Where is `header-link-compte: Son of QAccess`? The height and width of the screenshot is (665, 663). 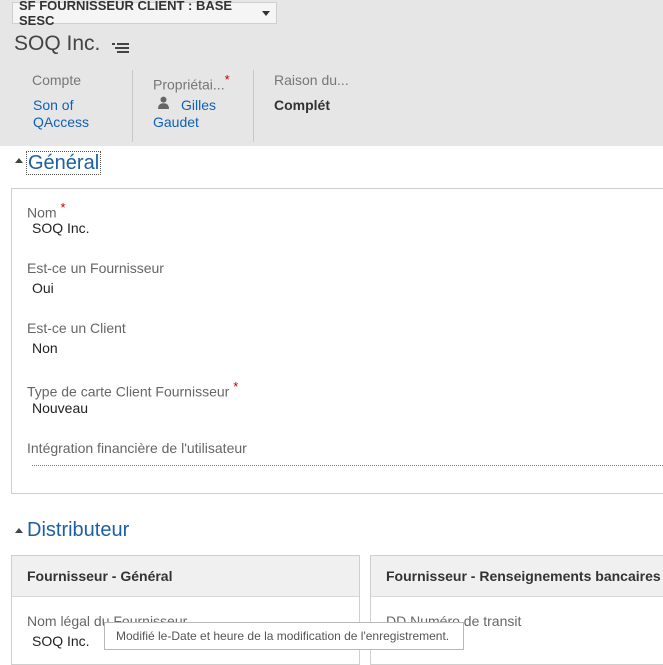 header-link-compte: Son of QAccess is located at coordinates (61, 114).